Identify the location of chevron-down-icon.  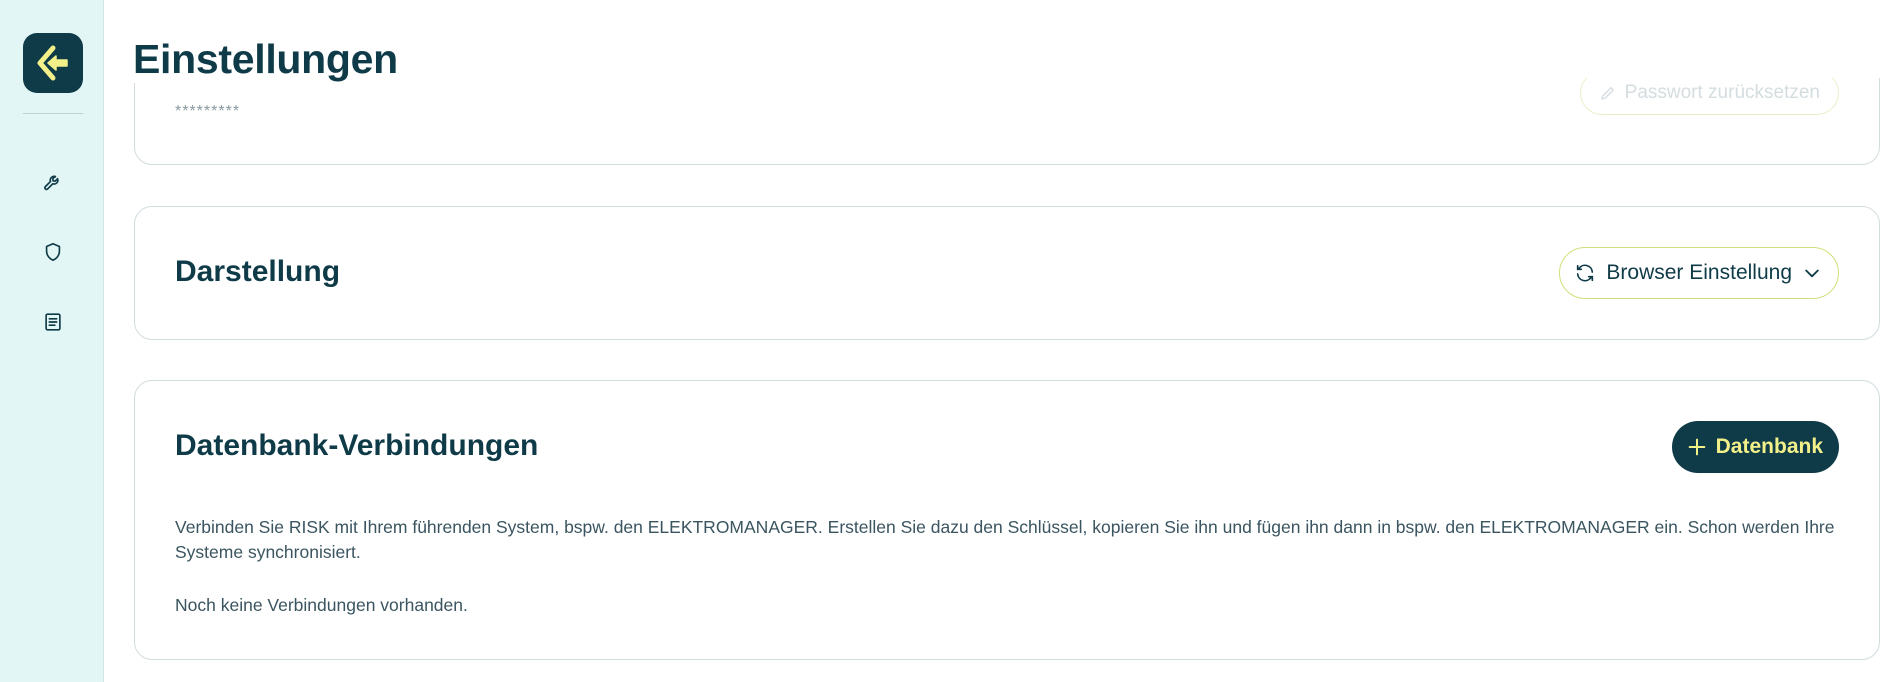
(1812, 273).